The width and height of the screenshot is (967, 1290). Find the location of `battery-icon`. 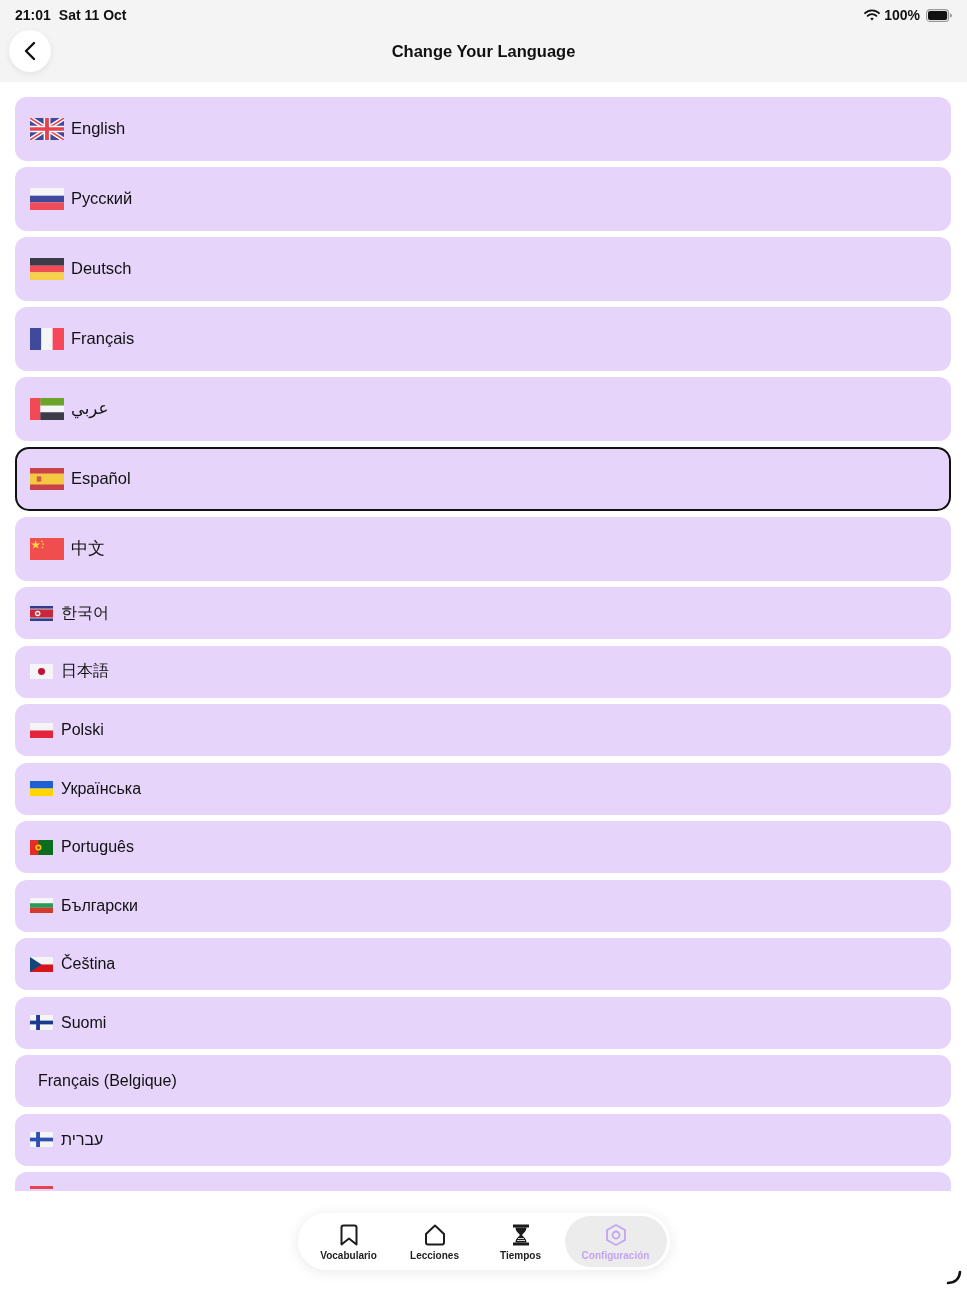

battery-icon is located at coordinates (939, 15).